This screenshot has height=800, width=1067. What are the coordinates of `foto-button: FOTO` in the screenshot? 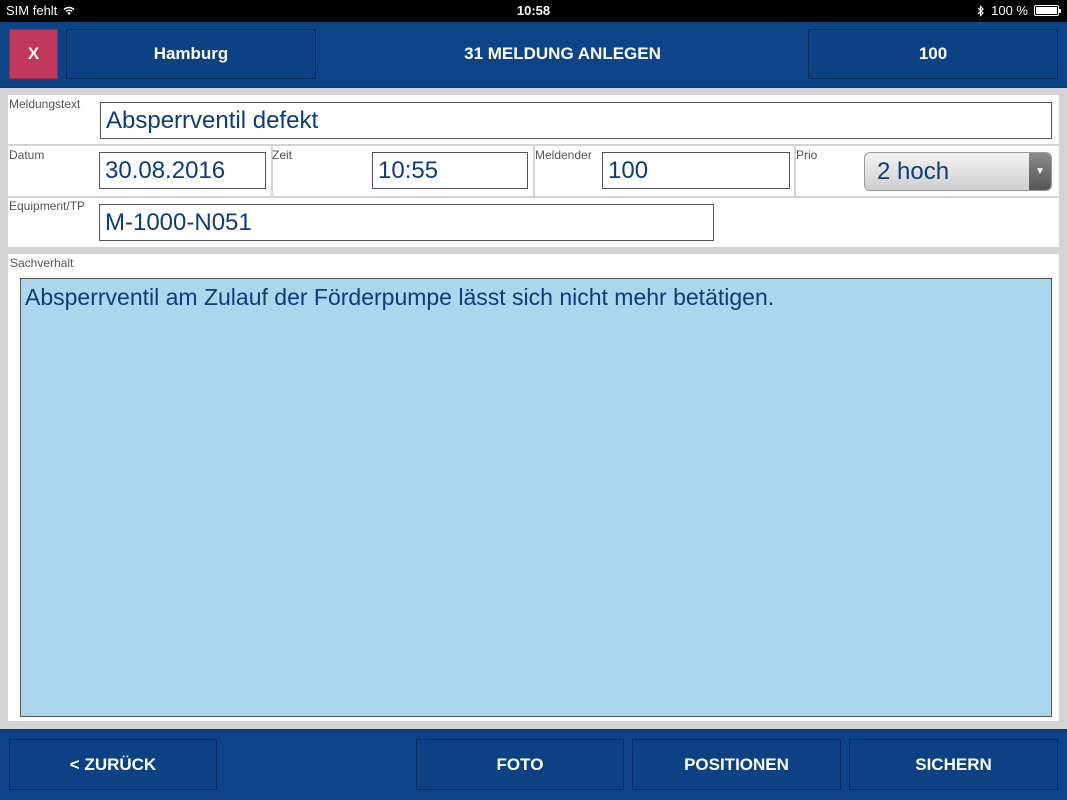 It's located at (520, 764).